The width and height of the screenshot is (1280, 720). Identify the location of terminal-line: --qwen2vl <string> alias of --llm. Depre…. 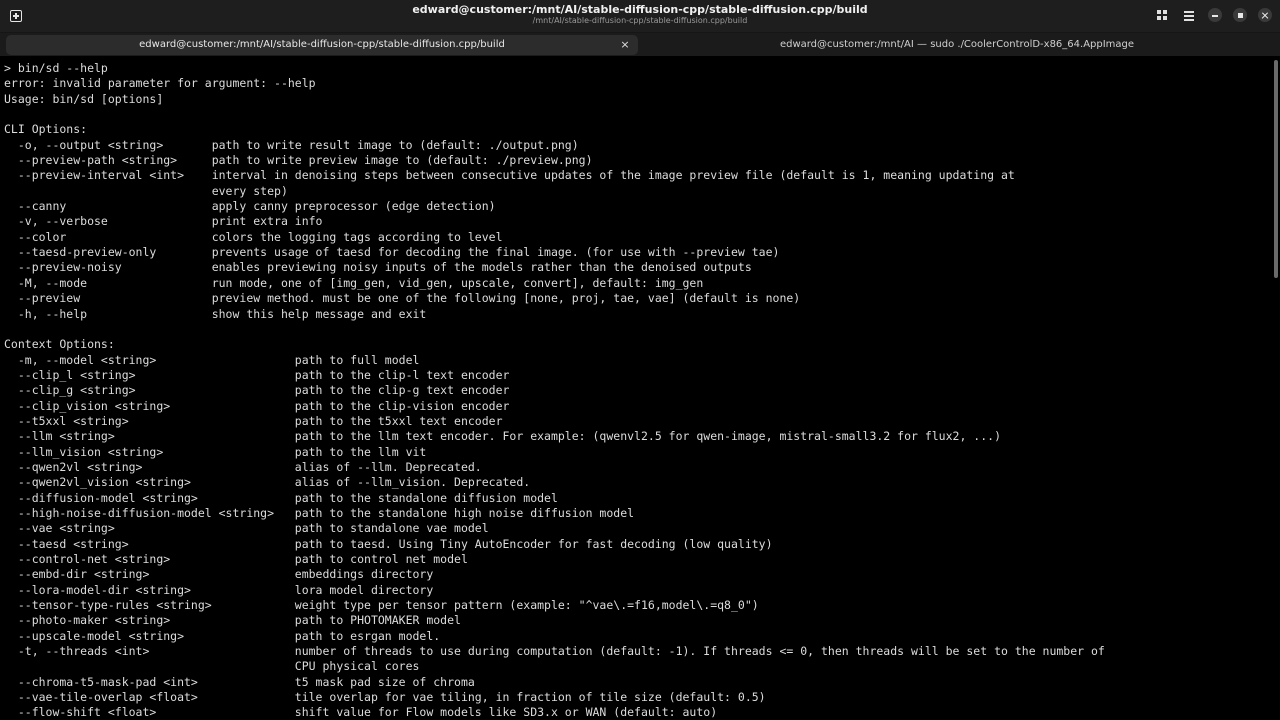
(243, 466).